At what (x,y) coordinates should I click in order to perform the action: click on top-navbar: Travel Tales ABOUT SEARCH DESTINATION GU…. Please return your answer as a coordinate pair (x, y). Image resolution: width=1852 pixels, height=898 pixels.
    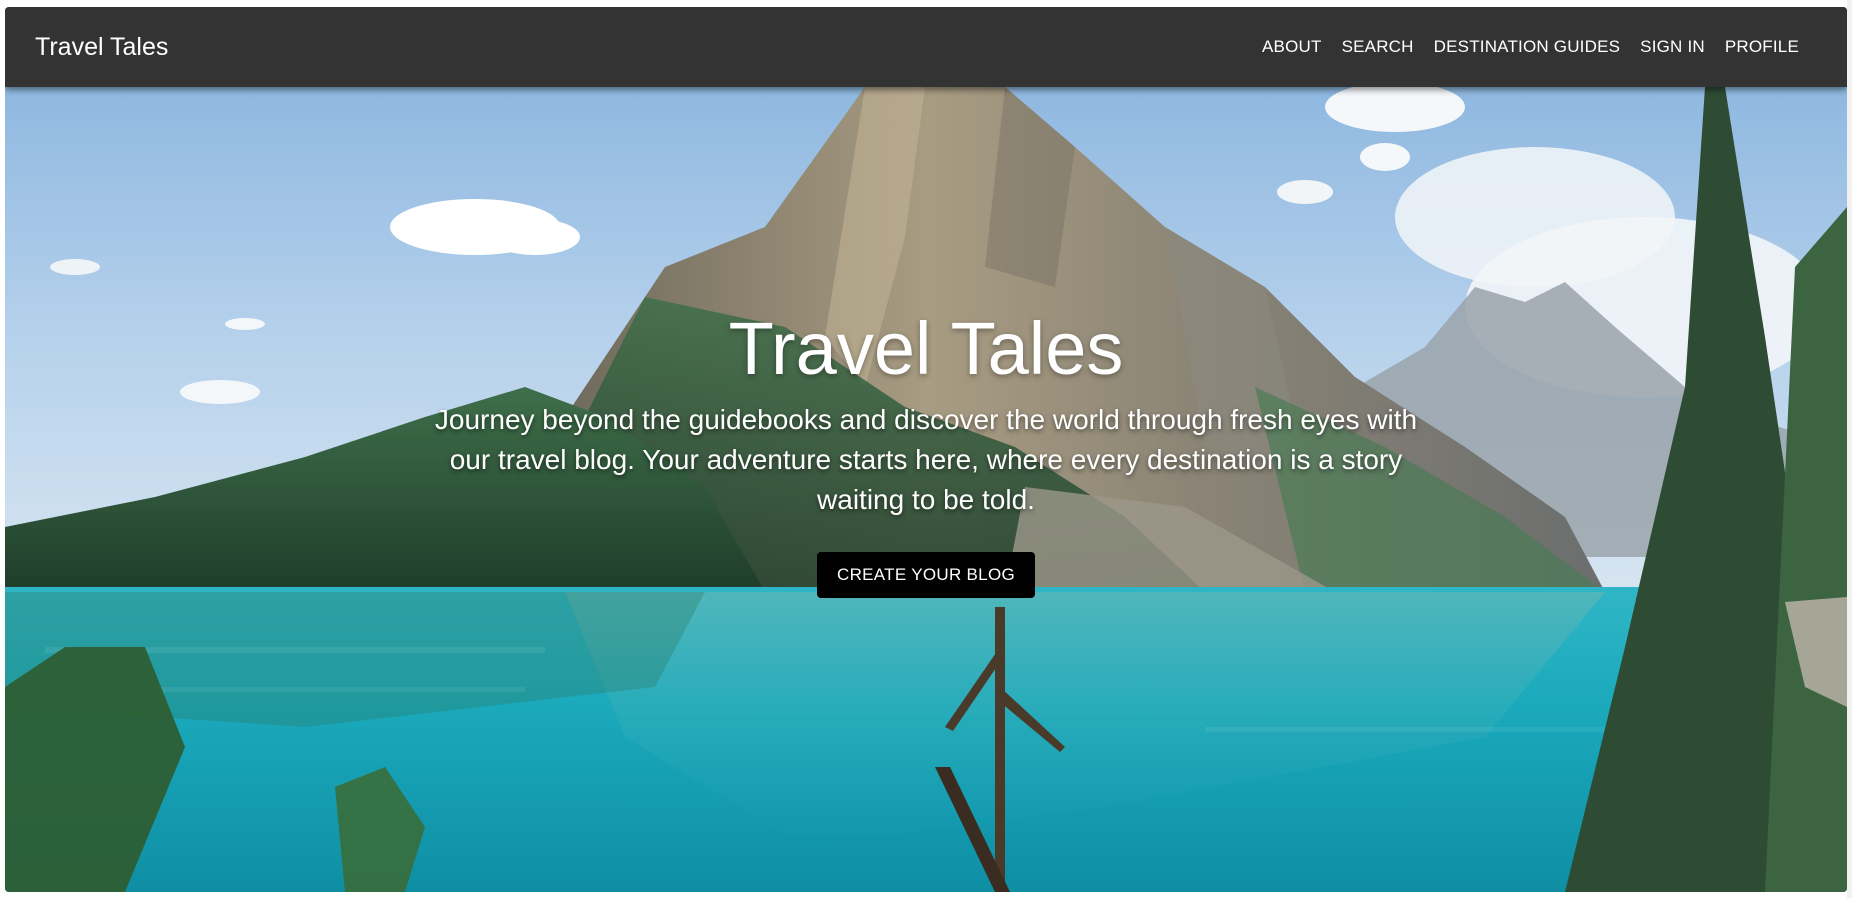
    Looking at the image, I should click on (926, 47).